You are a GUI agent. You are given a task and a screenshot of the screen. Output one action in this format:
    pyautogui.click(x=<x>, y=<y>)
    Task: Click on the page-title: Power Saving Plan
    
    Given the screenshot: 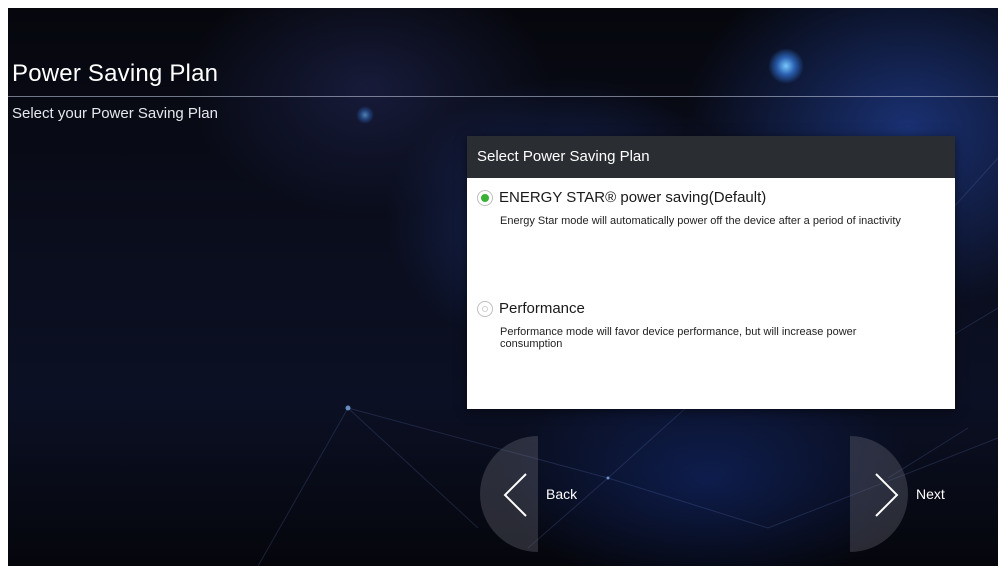 What is the action you would take?
    pyautogui.click(x=115, y=73)
    